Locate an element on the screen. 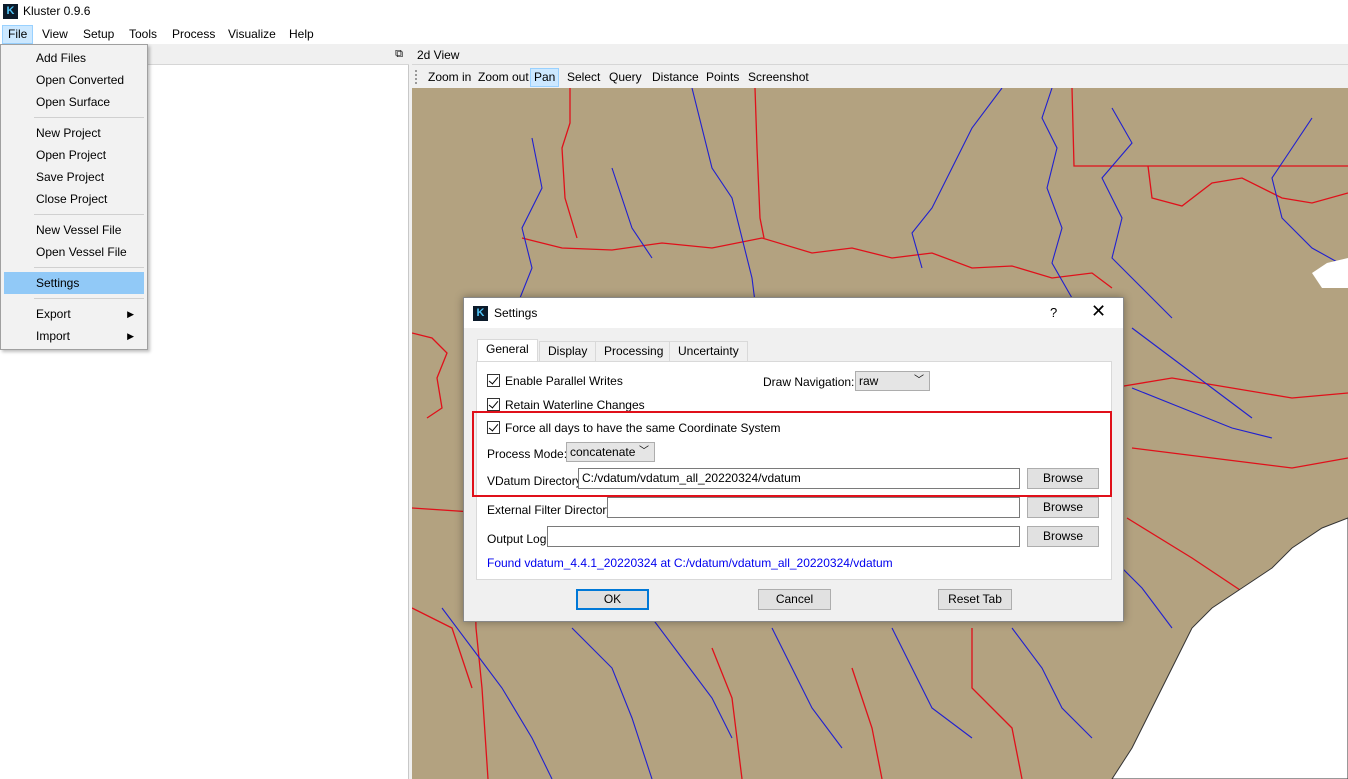 Image resolution: width=1348 pixels, height=779 pixels. menu-item-settings: Settings is located at coordinates (74, 283).